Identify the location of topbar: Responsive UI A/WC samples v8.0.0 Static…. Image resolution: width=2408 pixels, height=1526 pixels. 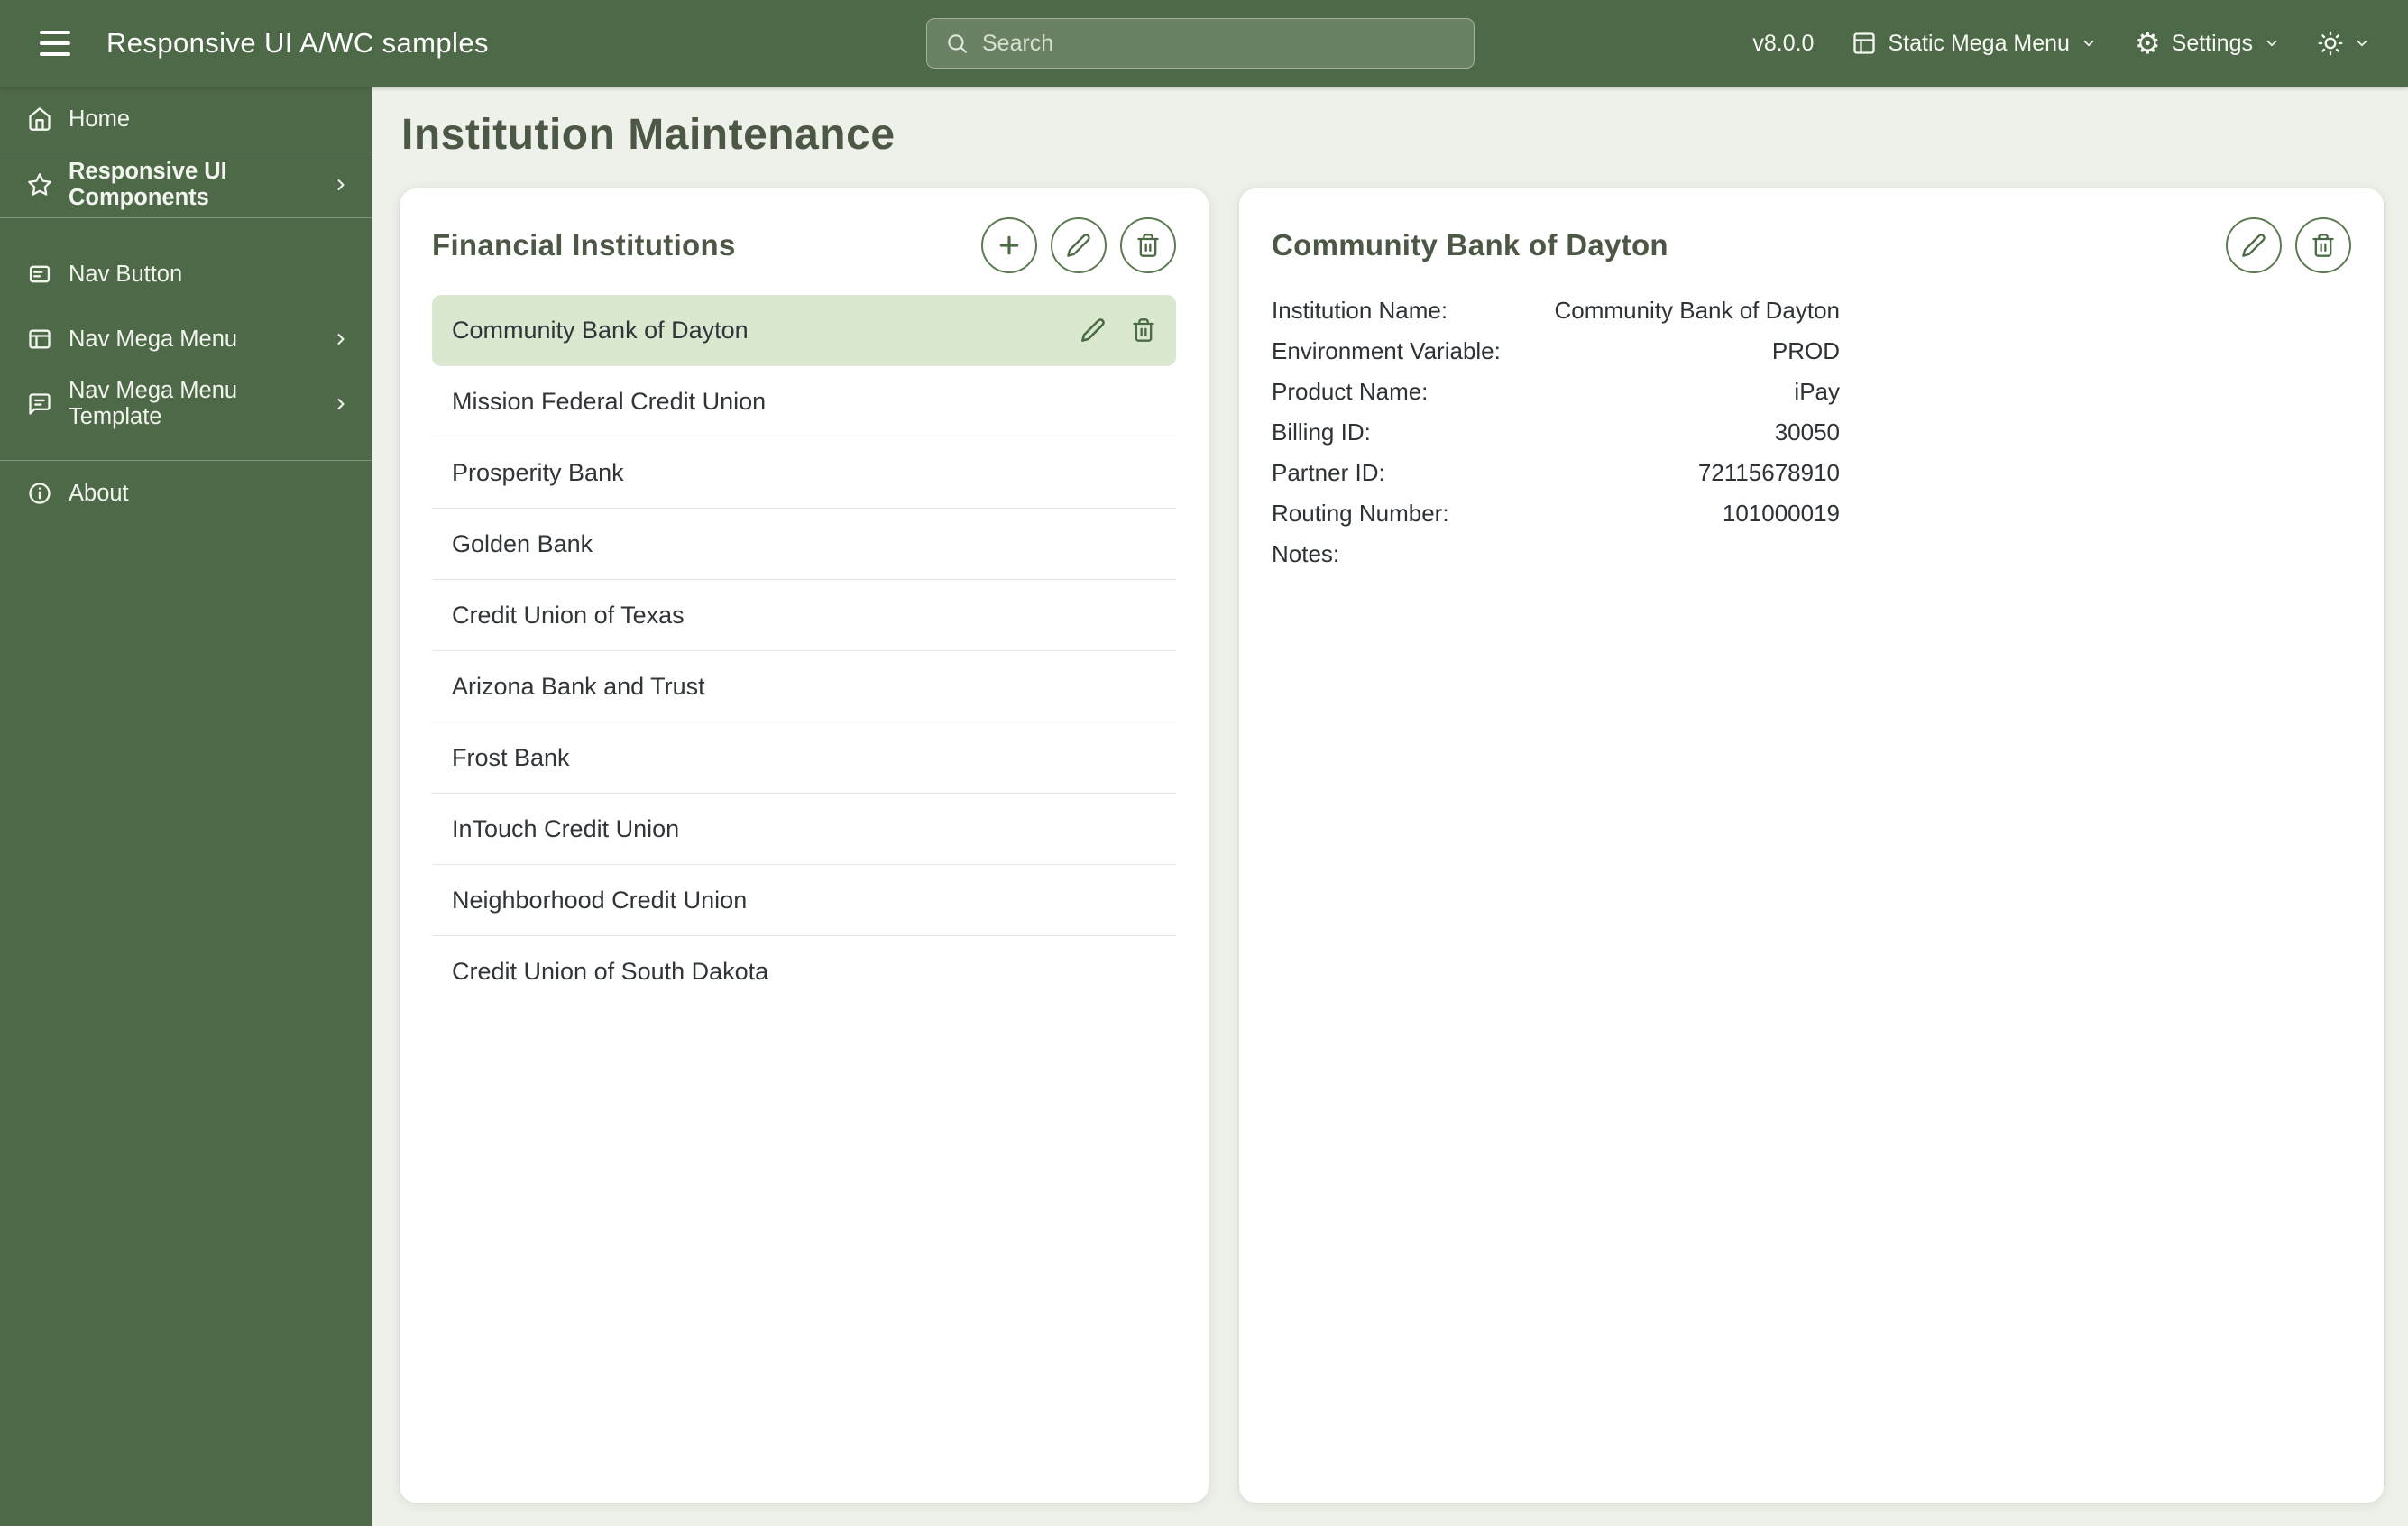
(1204, 43).